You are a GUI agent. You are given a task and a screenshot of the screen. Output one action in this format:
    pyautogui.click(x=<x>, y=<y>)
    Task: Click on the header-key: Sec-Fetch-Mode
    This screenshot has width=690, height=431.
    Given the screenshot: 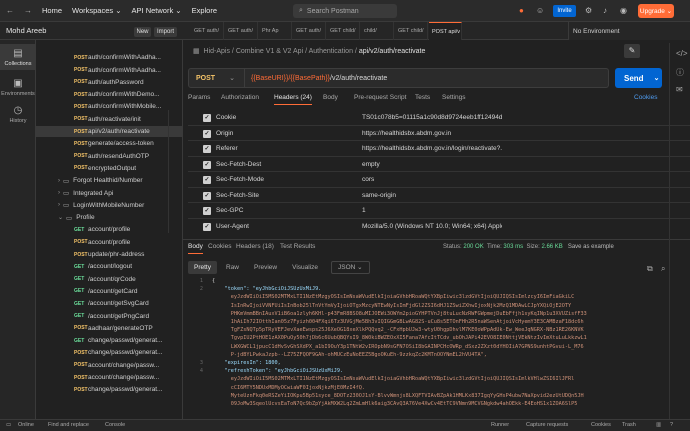 What is the action you would take?
    pyautogui.click(x=240, y=179)
    